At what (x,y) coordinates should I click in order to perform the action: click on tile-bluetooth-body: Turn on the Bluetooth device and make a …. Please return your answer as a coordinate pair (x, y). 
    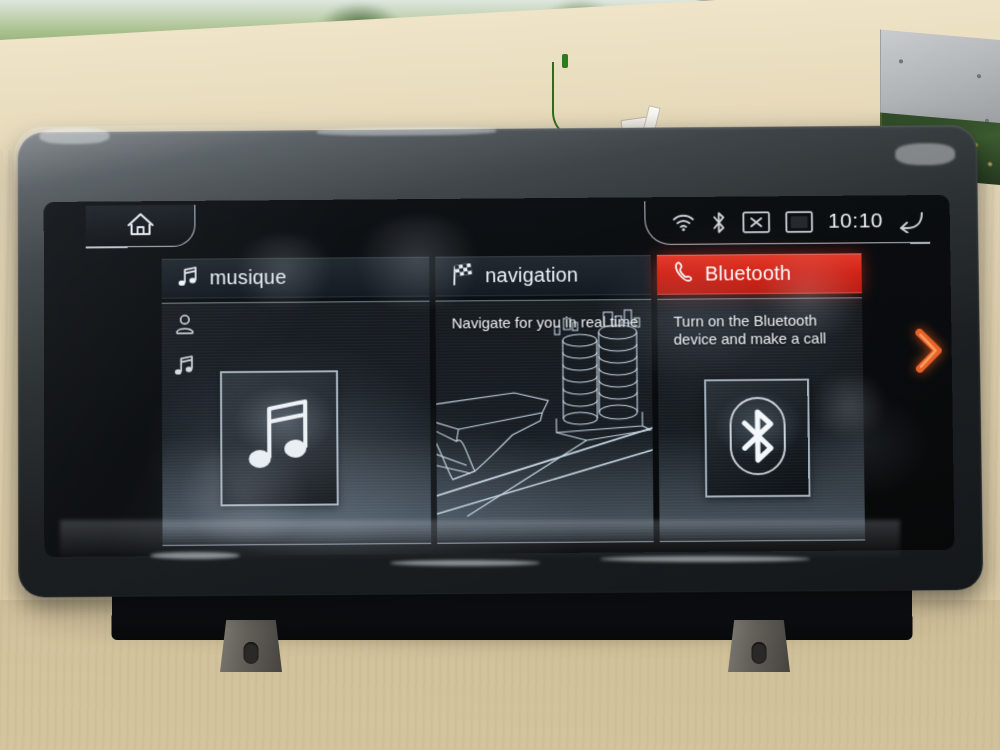
    Looking at the image, I should click on (761, 420).